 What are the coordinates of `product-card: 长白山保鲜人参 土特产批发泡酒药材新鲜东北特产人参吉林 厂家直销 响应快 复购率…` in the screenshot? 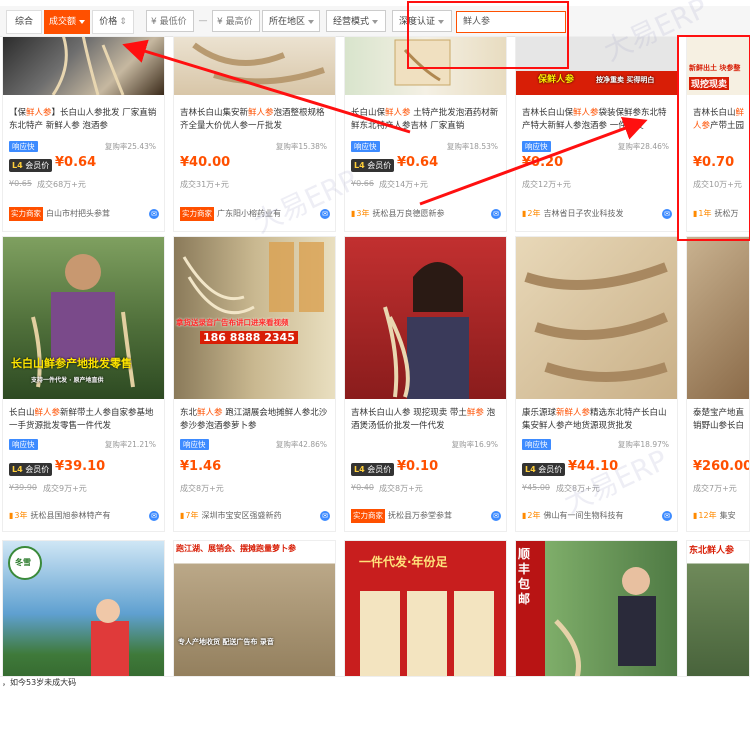 It's located at (425, 134).